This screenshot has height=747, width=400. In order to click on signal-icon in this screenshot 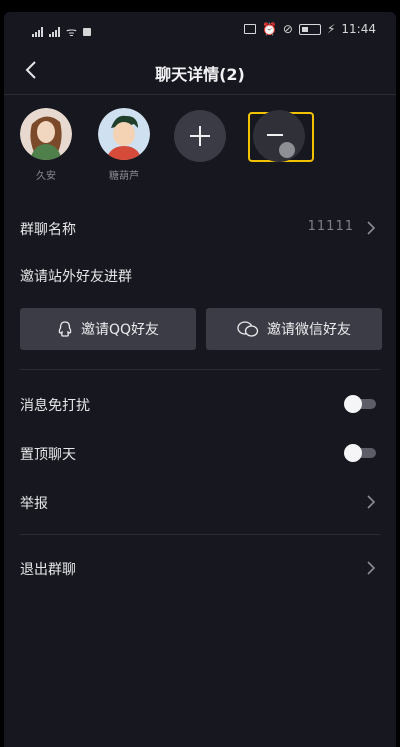, I will do `click(37, 31)`.